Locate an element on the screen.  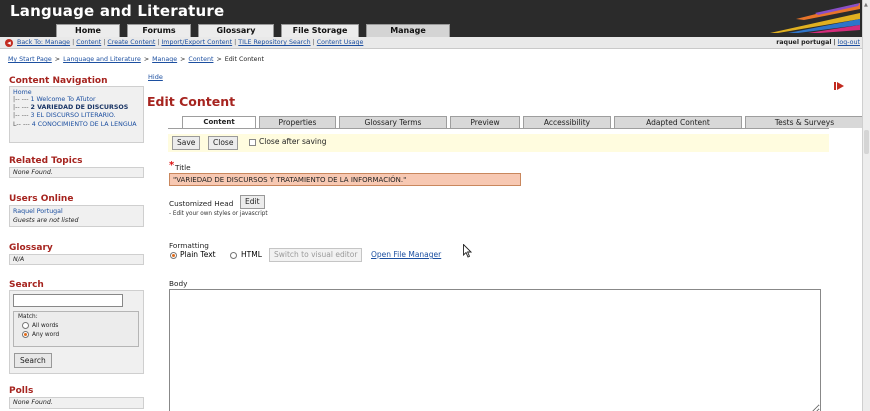
save-button: Save is located at coordinates (186, 143).